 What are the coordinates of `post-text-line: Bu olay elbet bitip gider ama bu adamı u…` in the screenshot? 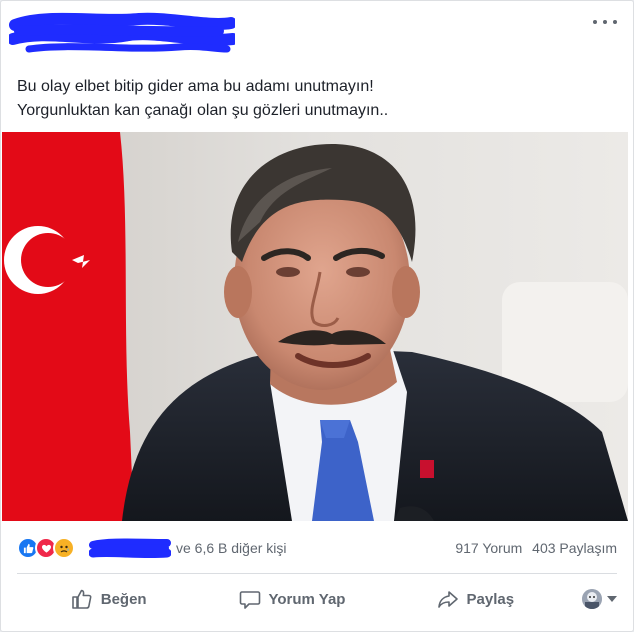 It's located at (195, 86).